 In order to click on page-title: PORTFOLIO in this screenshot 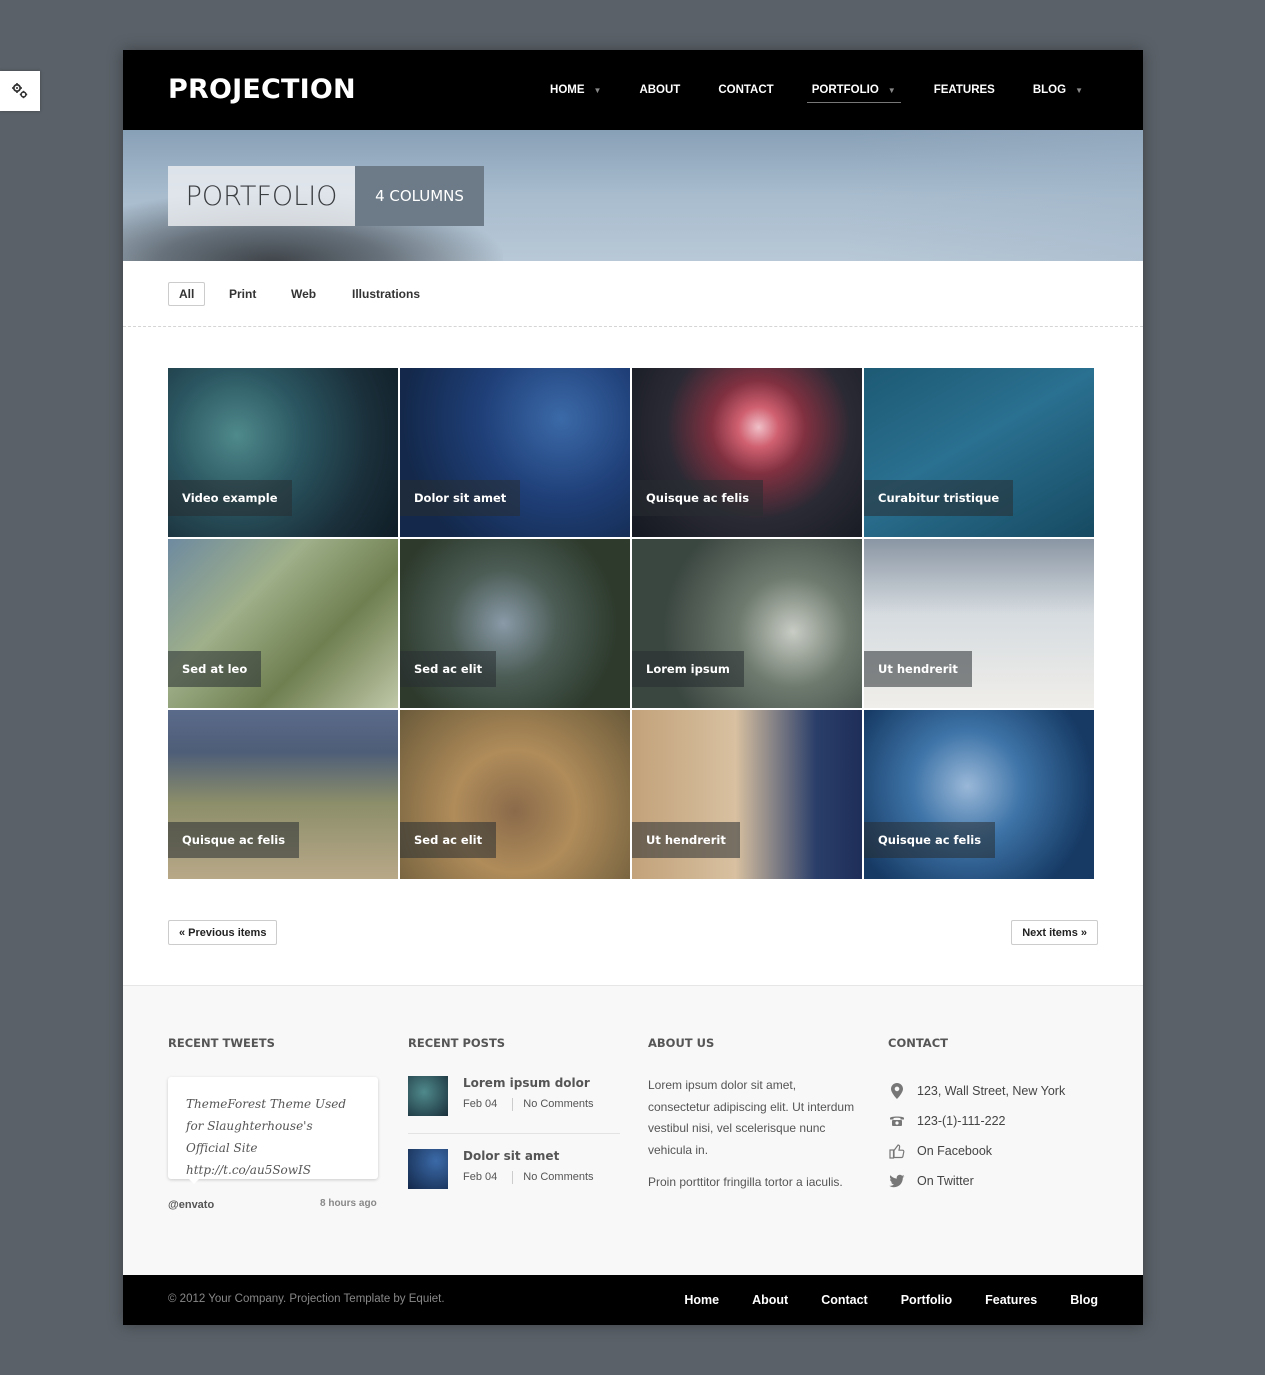, I will do `click(261, 196)`.